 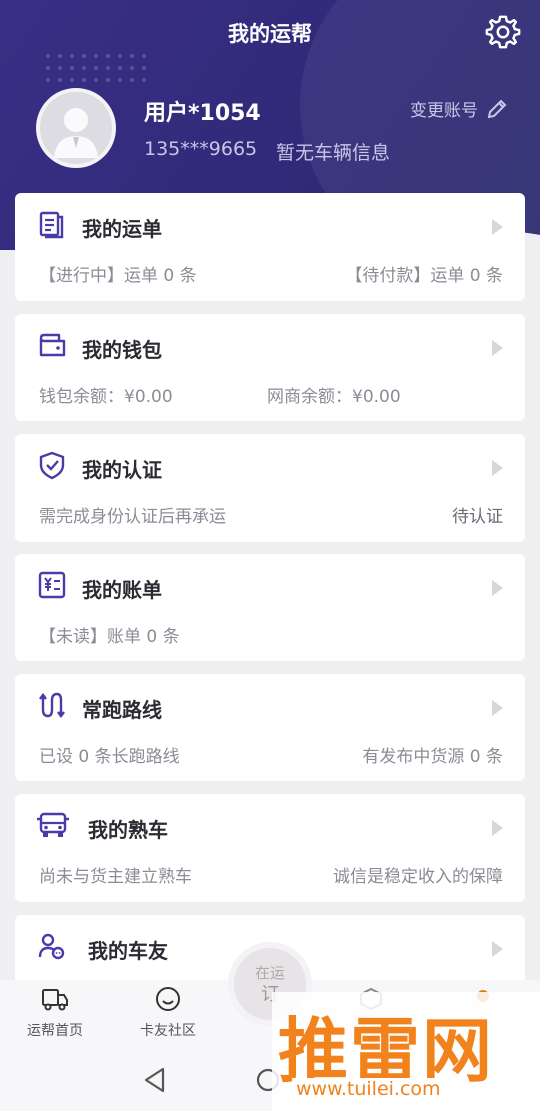 I want to click on tab-home: 运帮首页, so click(x=55, y=1012).